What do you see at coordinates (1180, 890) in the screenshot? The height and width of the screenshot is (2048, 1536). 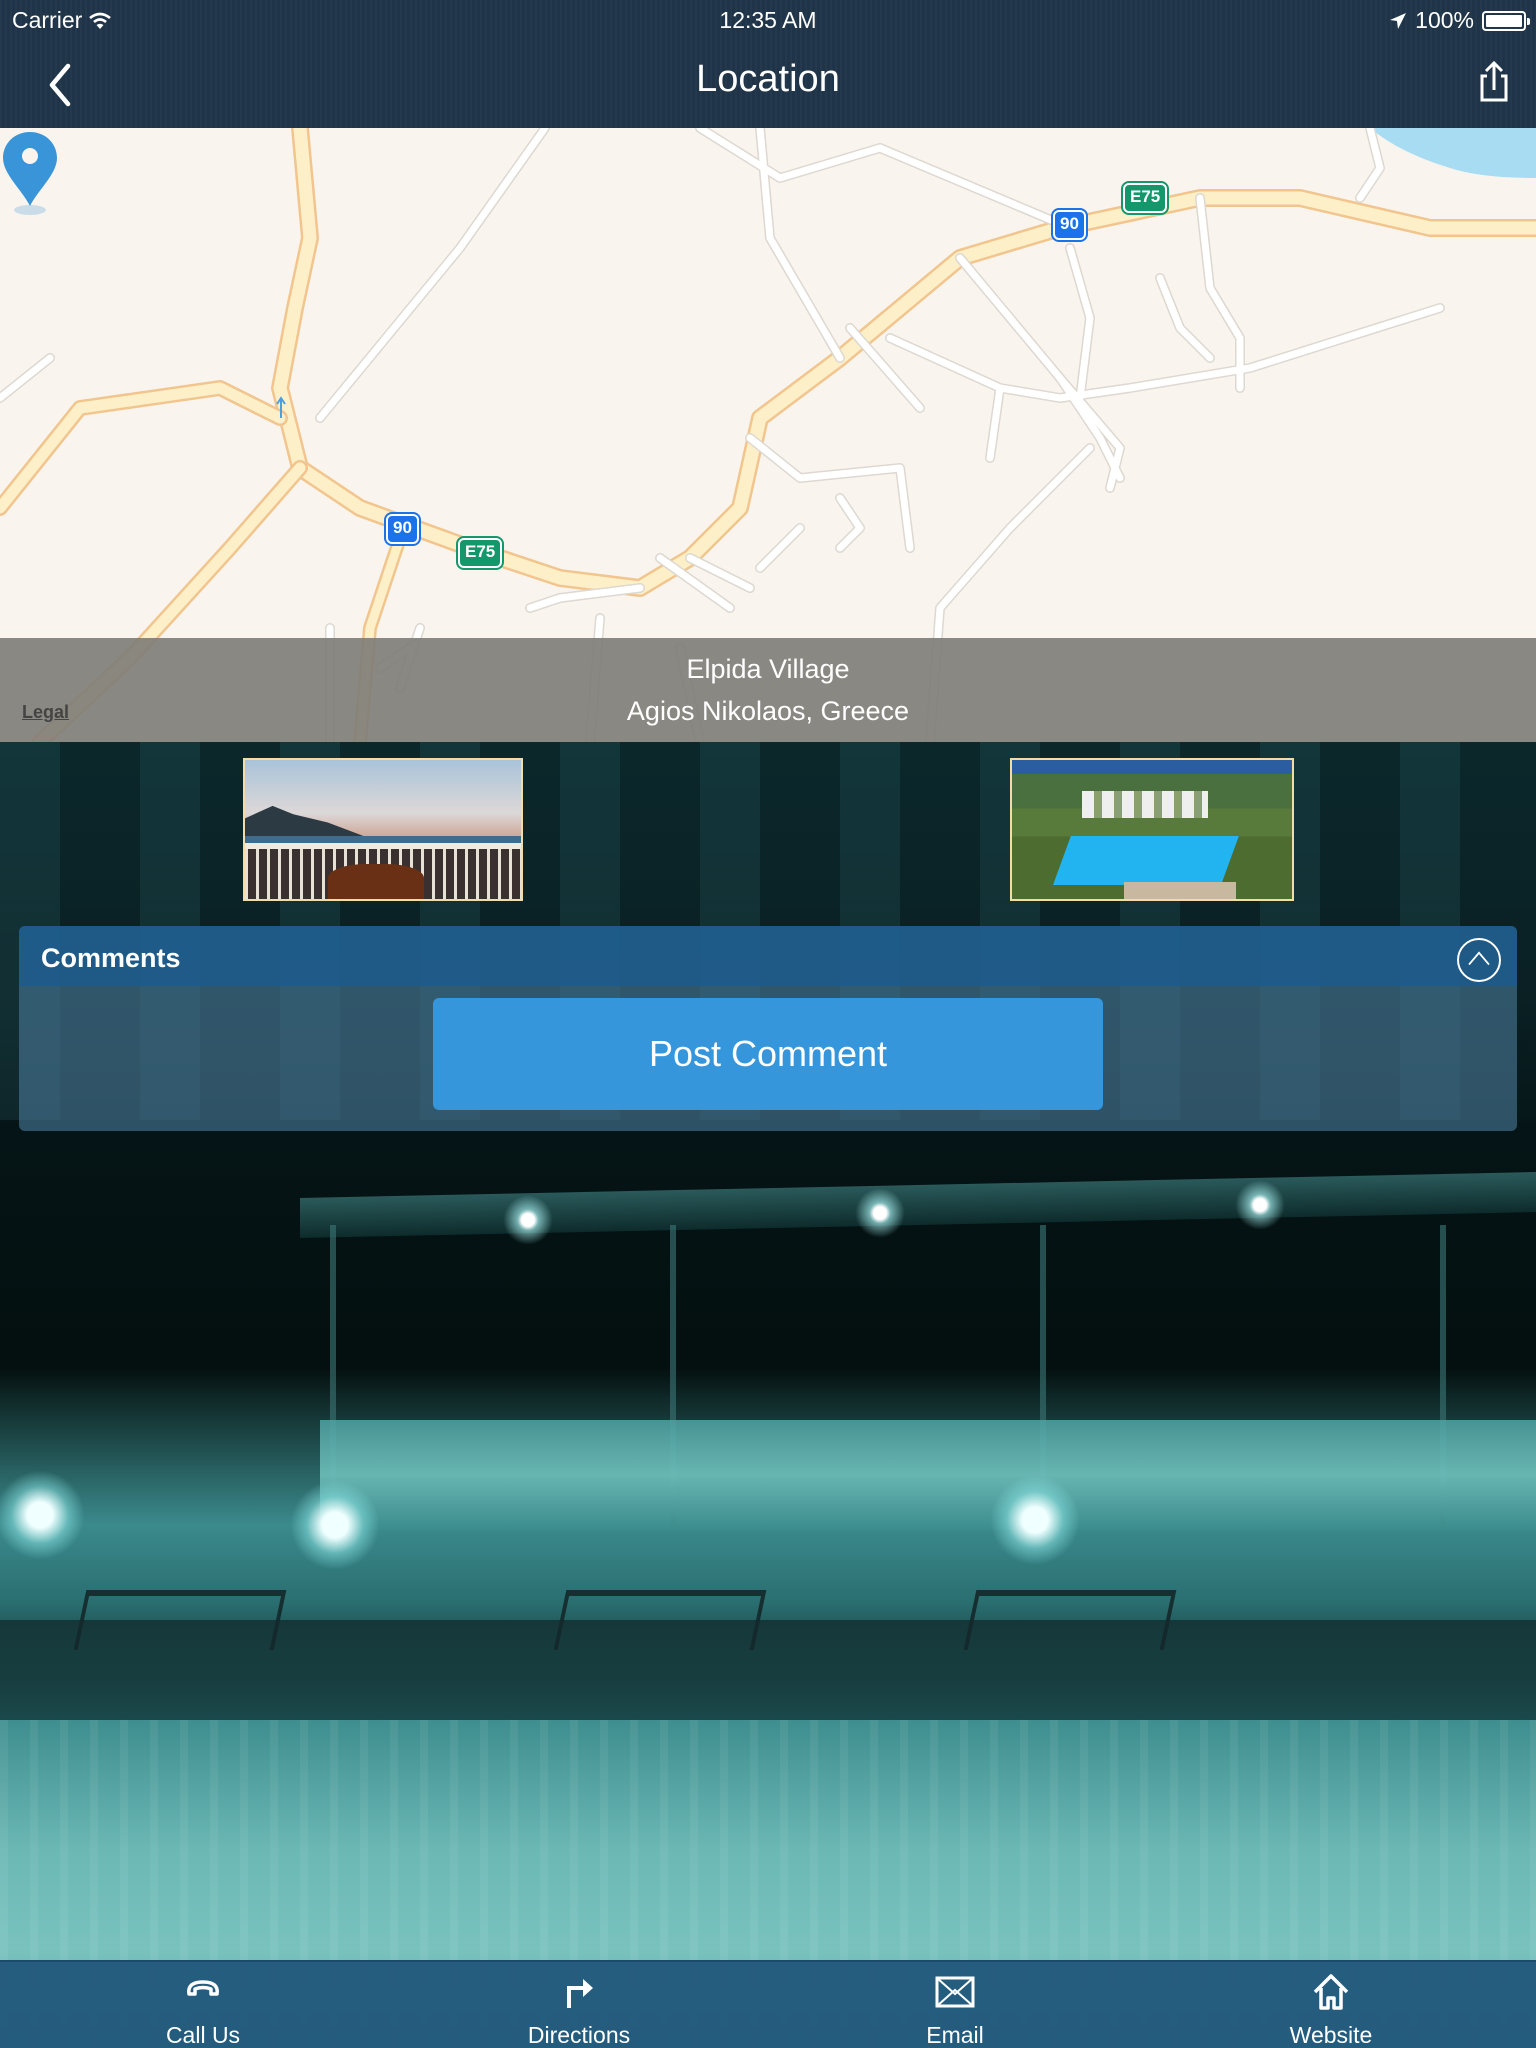 I see `thumbnail-deck` at bounding box center [1180, 890].